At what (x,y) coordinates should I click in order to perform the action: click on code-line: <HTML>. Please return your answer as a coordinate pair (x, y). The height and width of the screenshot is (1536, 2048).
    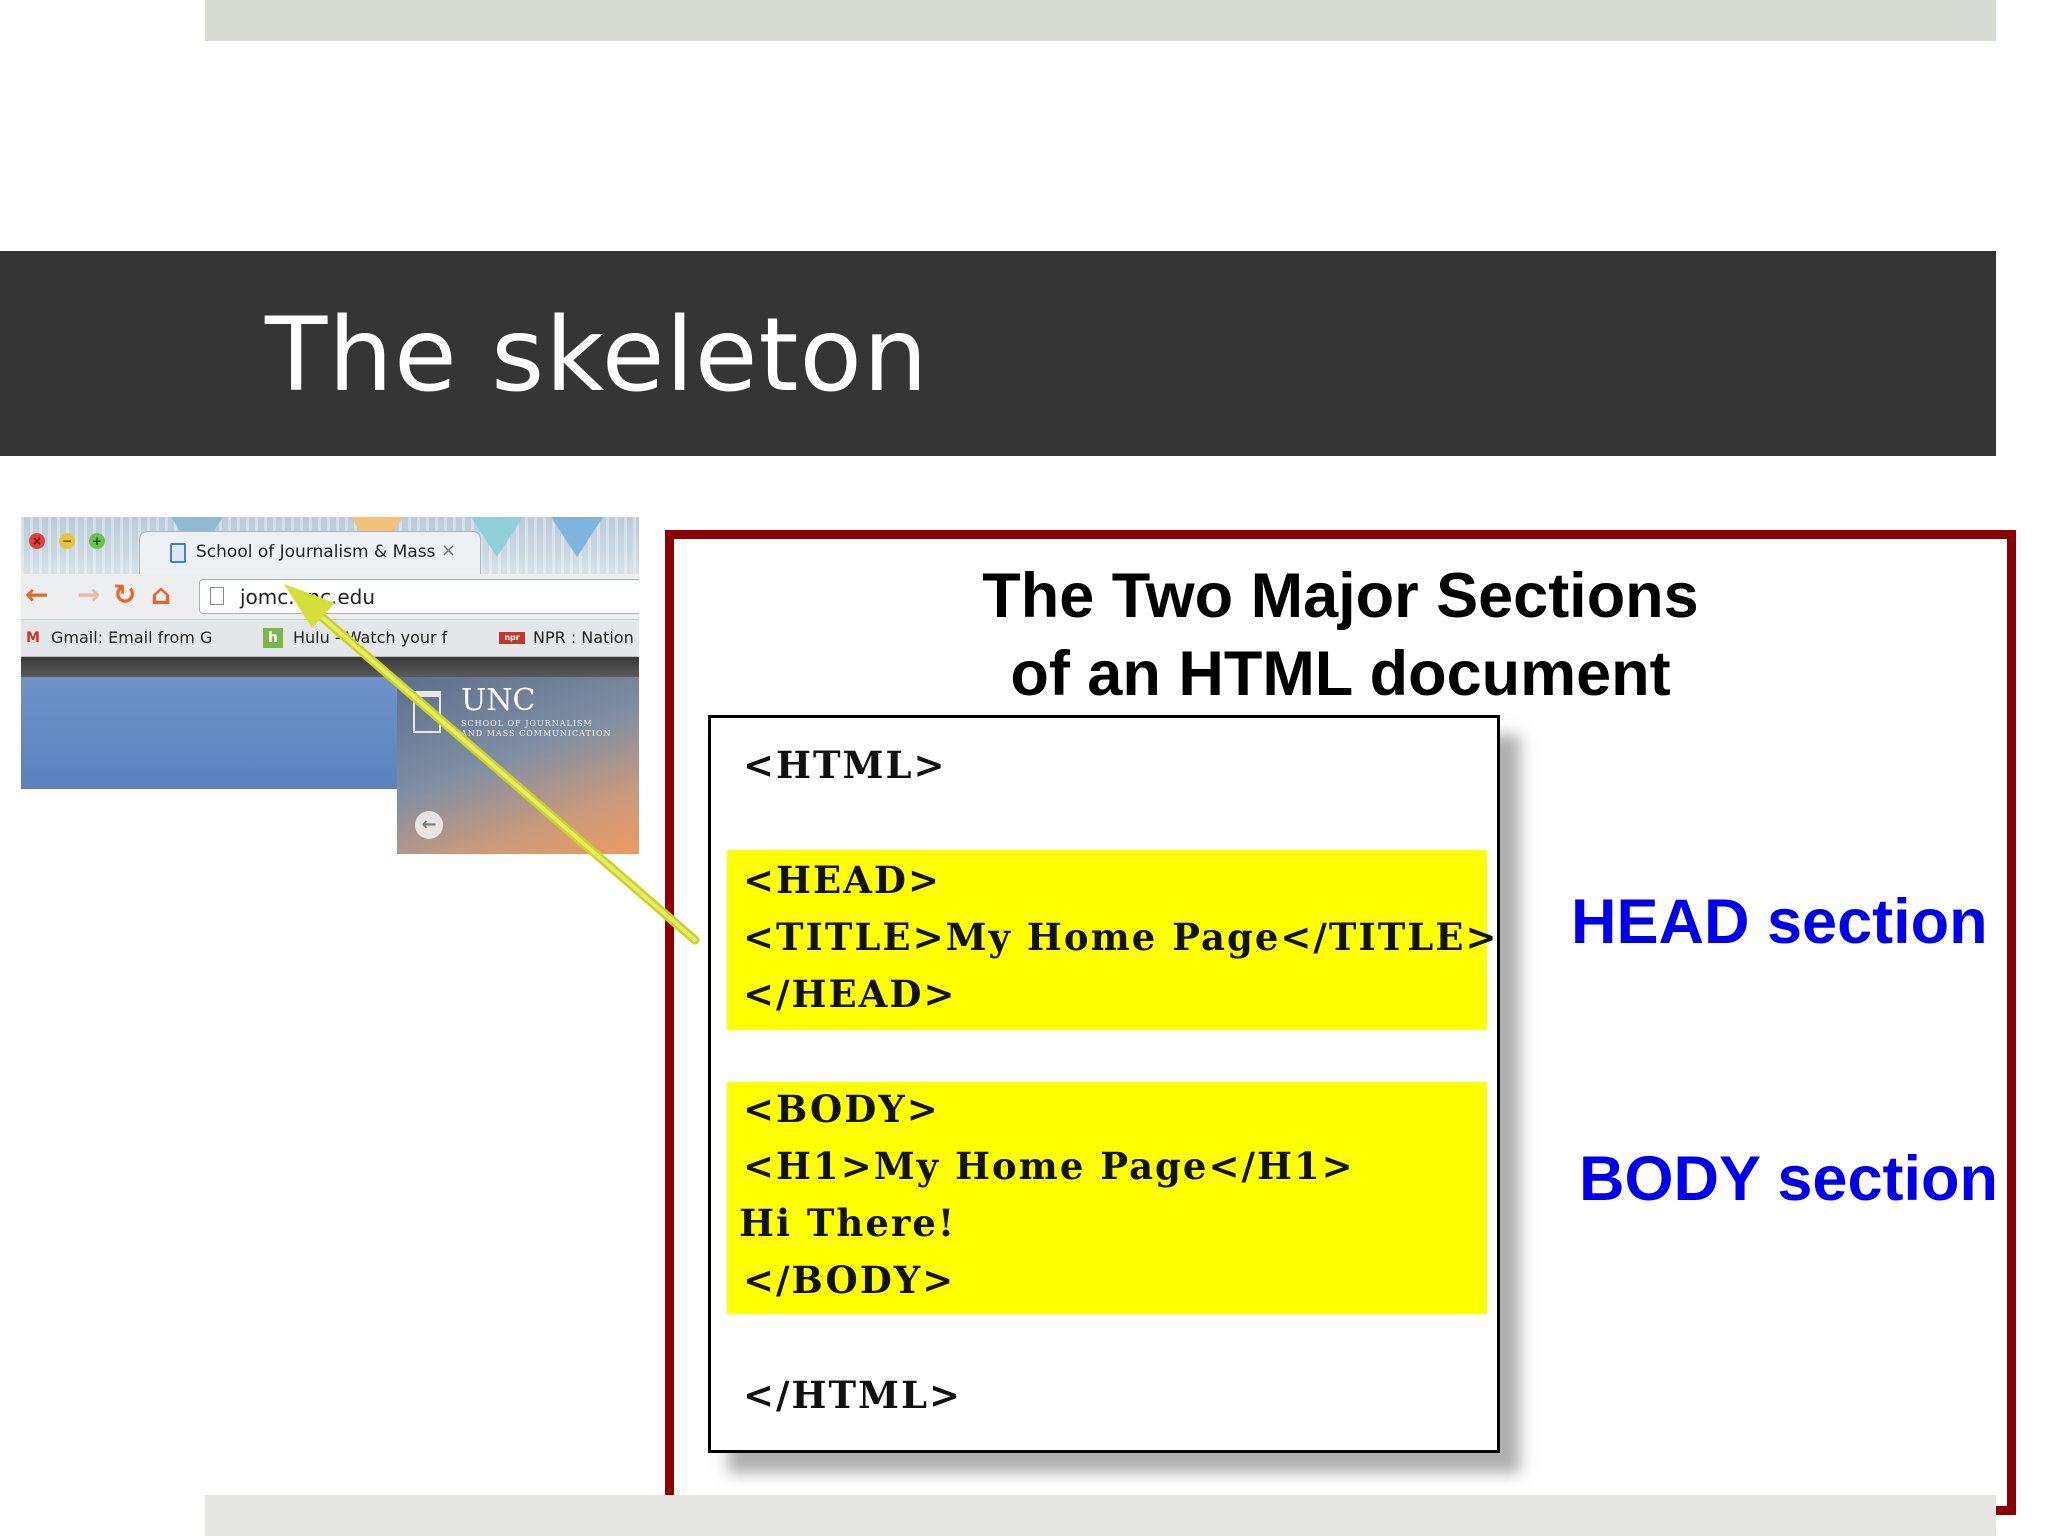
    Looking at the image, I should click on (845, 765).